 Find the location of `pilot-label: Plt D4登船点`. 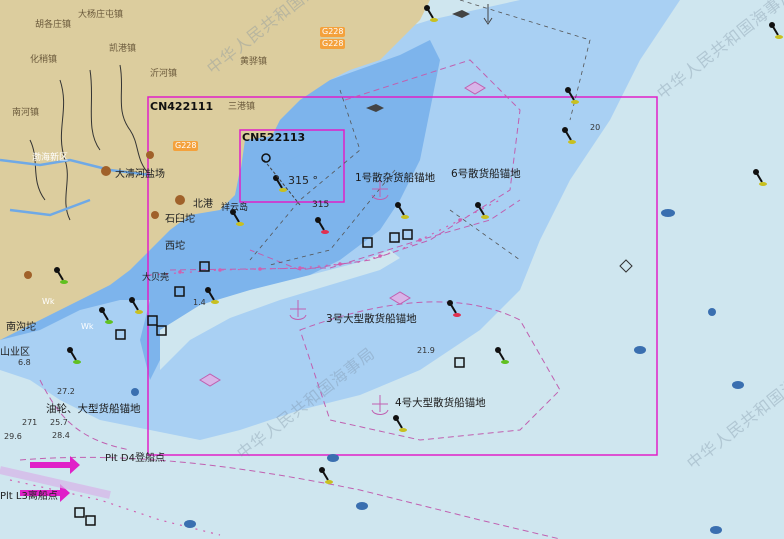

pilot-label: Plt D4登船点 is located at coordinates (135, 456).